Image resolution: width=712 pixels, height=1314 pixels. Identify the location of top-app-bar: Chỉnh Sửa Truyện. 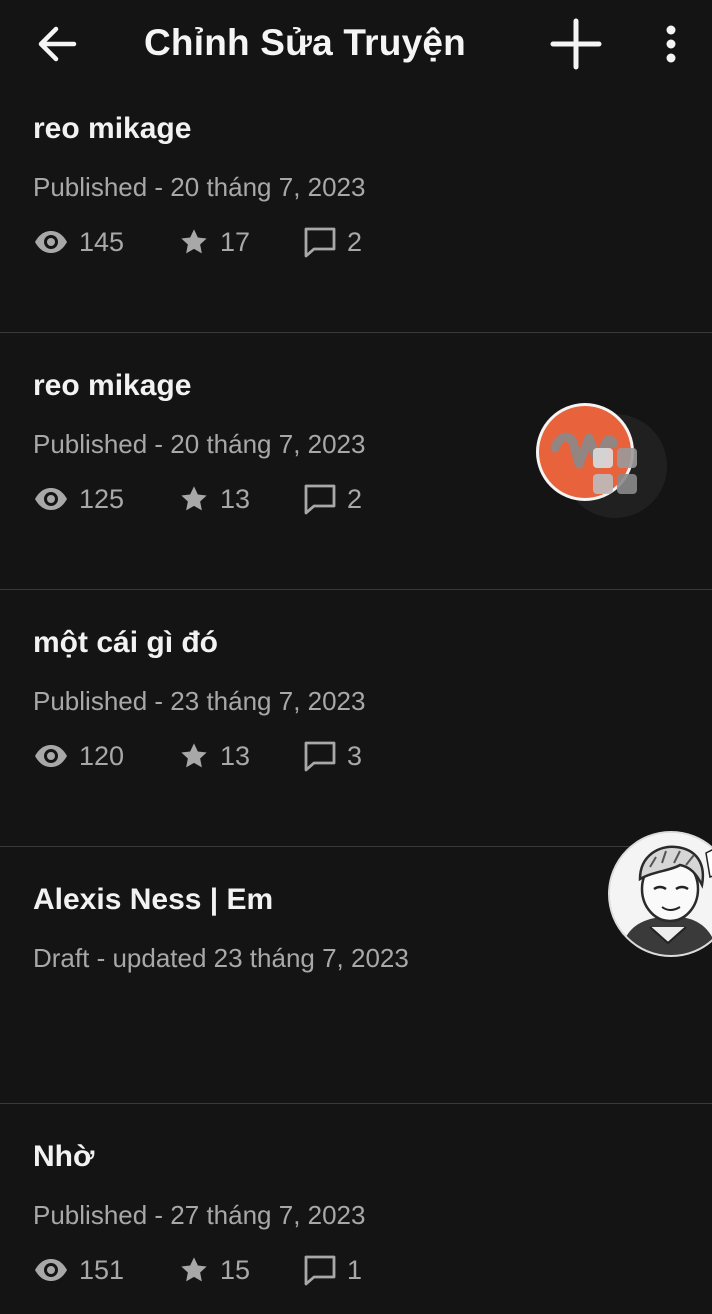
(356, 46).